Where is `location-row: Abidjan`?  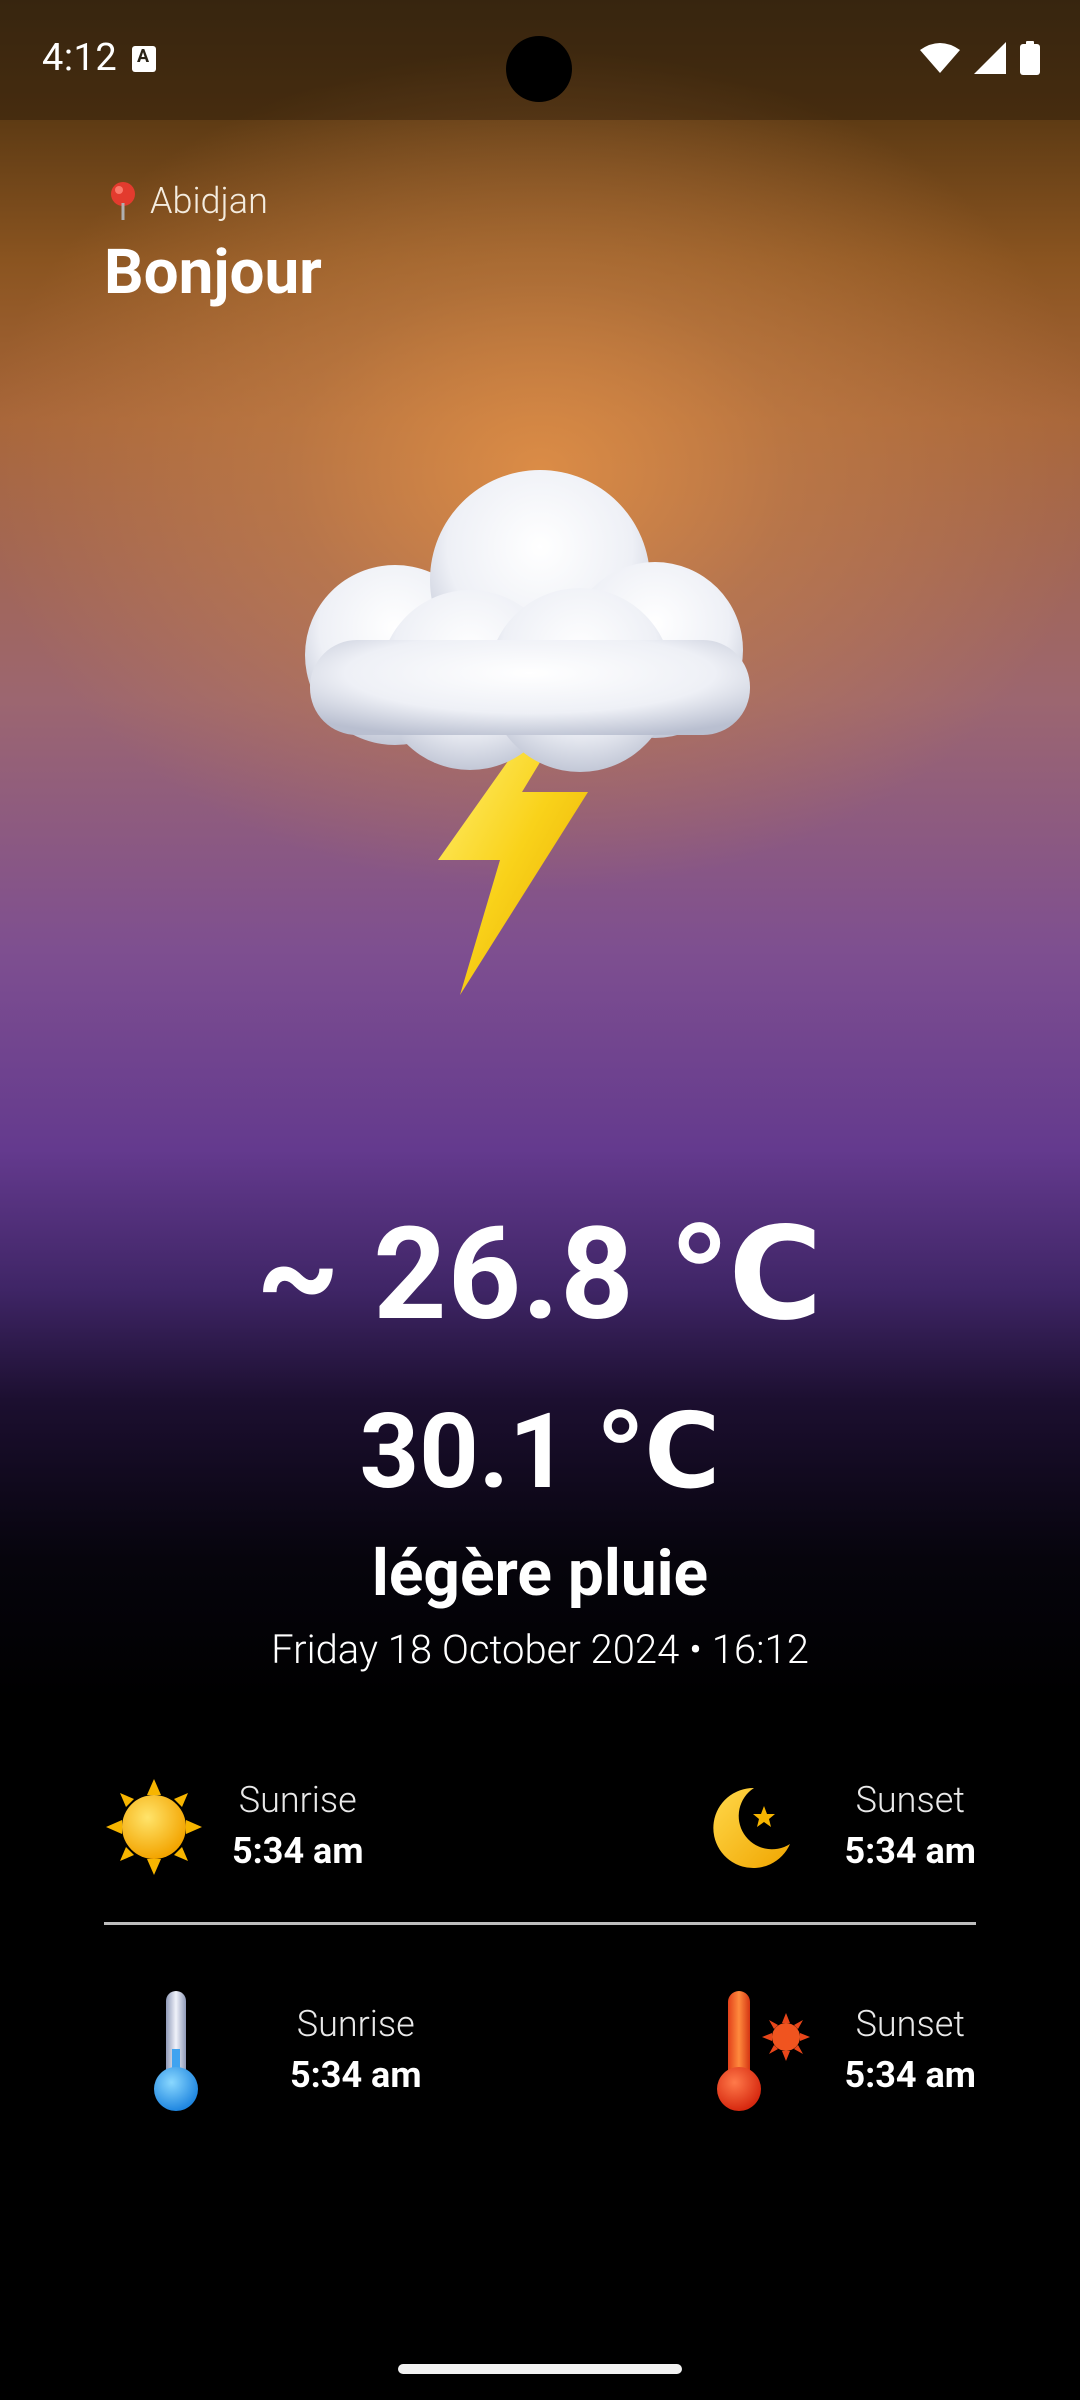 location-row: Abidjan is located at coordinates (188, 201).